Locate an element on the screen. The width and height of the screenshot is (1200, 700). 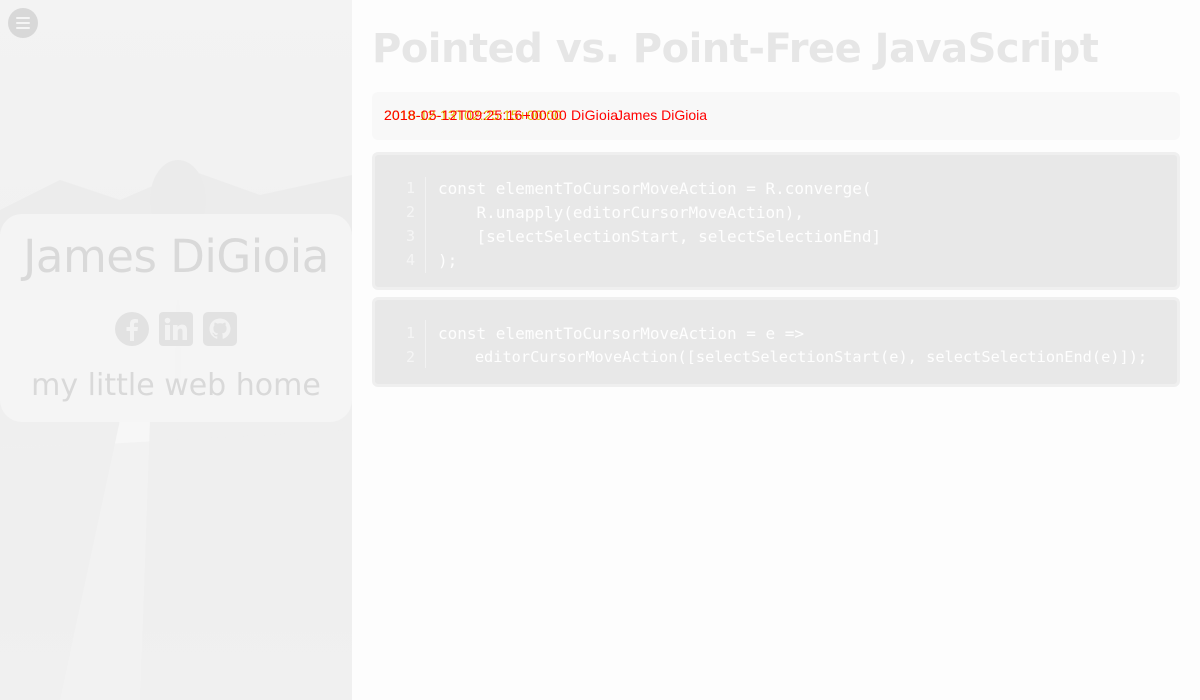
post-meta-overlap: 2018-05-12T09:25:16+00:00 DiGioia is located at coordinates (501, 115).